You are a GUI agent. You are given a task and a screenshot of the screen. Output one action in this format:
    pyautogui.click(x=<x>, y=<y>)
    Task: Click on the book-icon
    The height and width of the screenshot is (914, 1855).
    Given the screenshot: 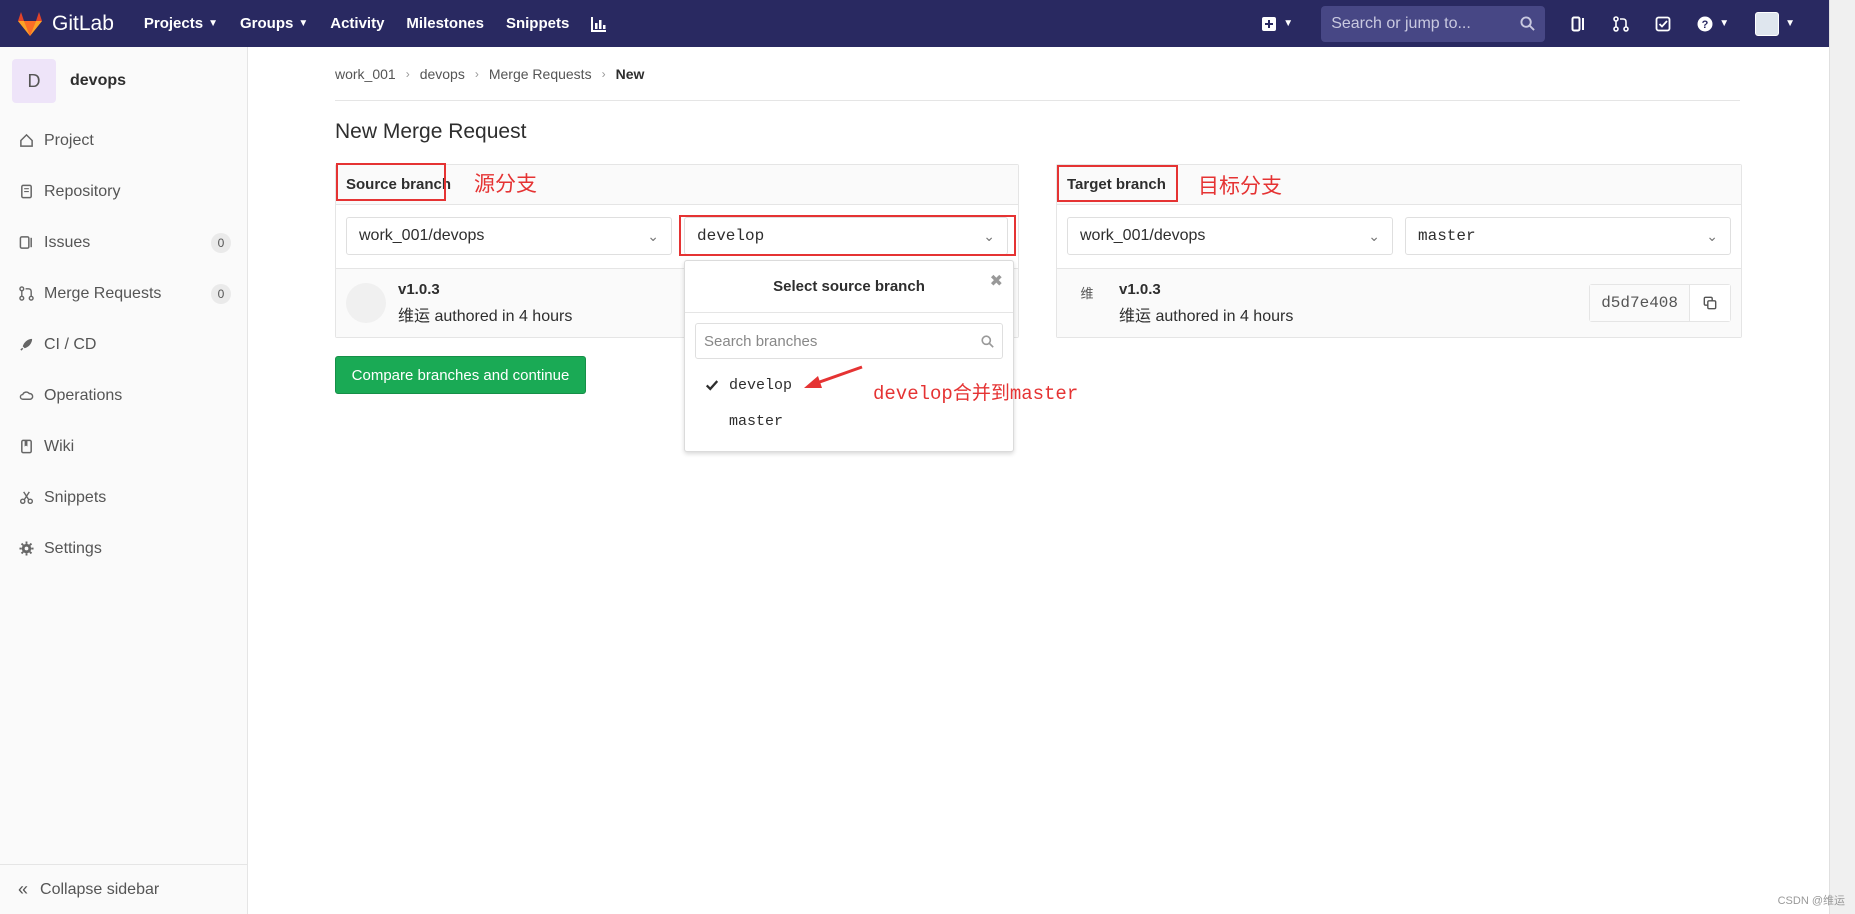 What is the action you would take?
    pyautogui.click(x=26, y=446)
    